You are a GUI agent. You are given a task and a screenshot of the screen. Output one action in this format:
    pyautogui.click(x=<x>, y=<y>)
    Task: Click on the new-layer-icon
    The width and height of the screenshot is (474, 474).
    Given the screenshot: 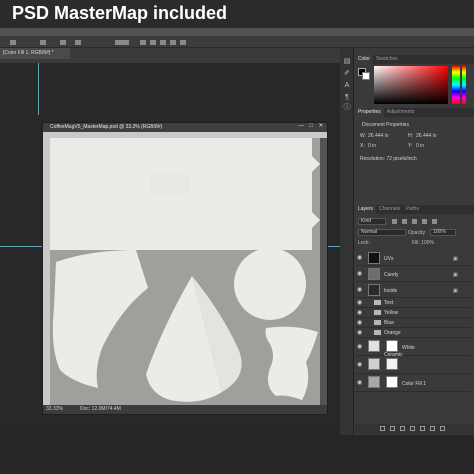 What is the action you would take?
    pyautogui.click(x=432, y=428)
    